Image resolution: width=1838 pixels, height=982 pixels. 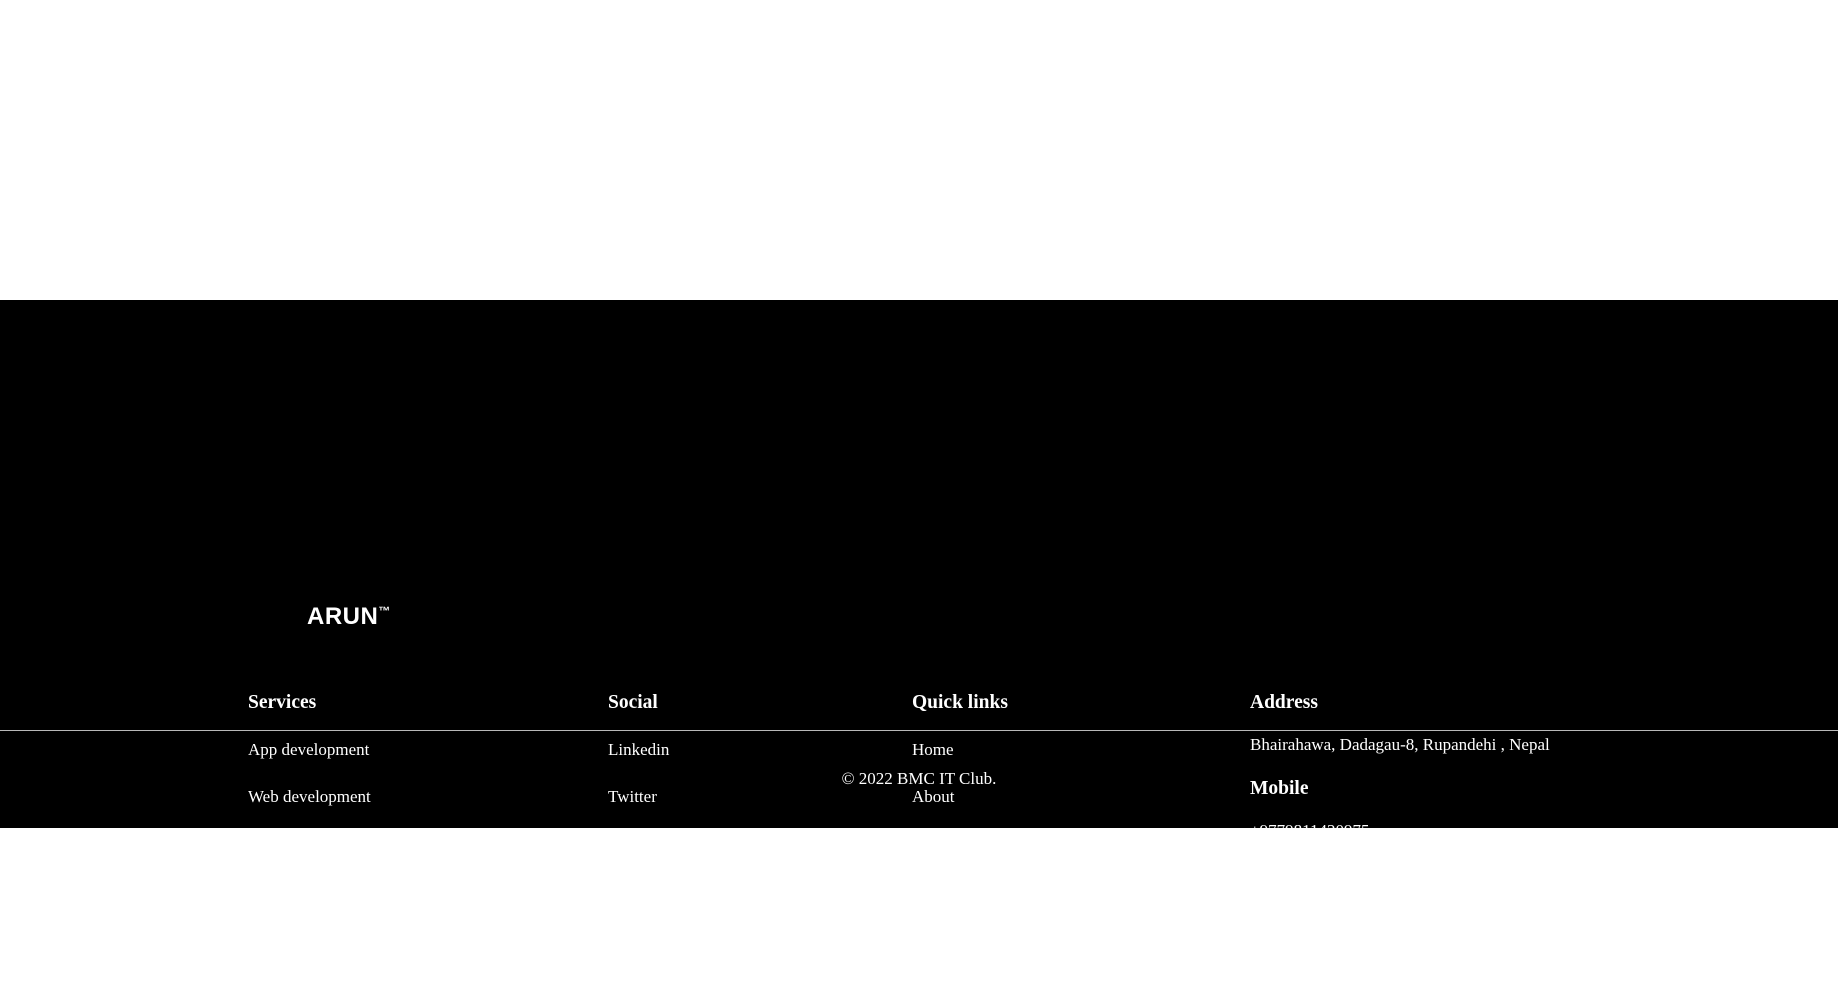 What do you see at coordinates (343, 616) in the screenshot?
I see `brand-name: ARUN` at bounding box center [343, 616].